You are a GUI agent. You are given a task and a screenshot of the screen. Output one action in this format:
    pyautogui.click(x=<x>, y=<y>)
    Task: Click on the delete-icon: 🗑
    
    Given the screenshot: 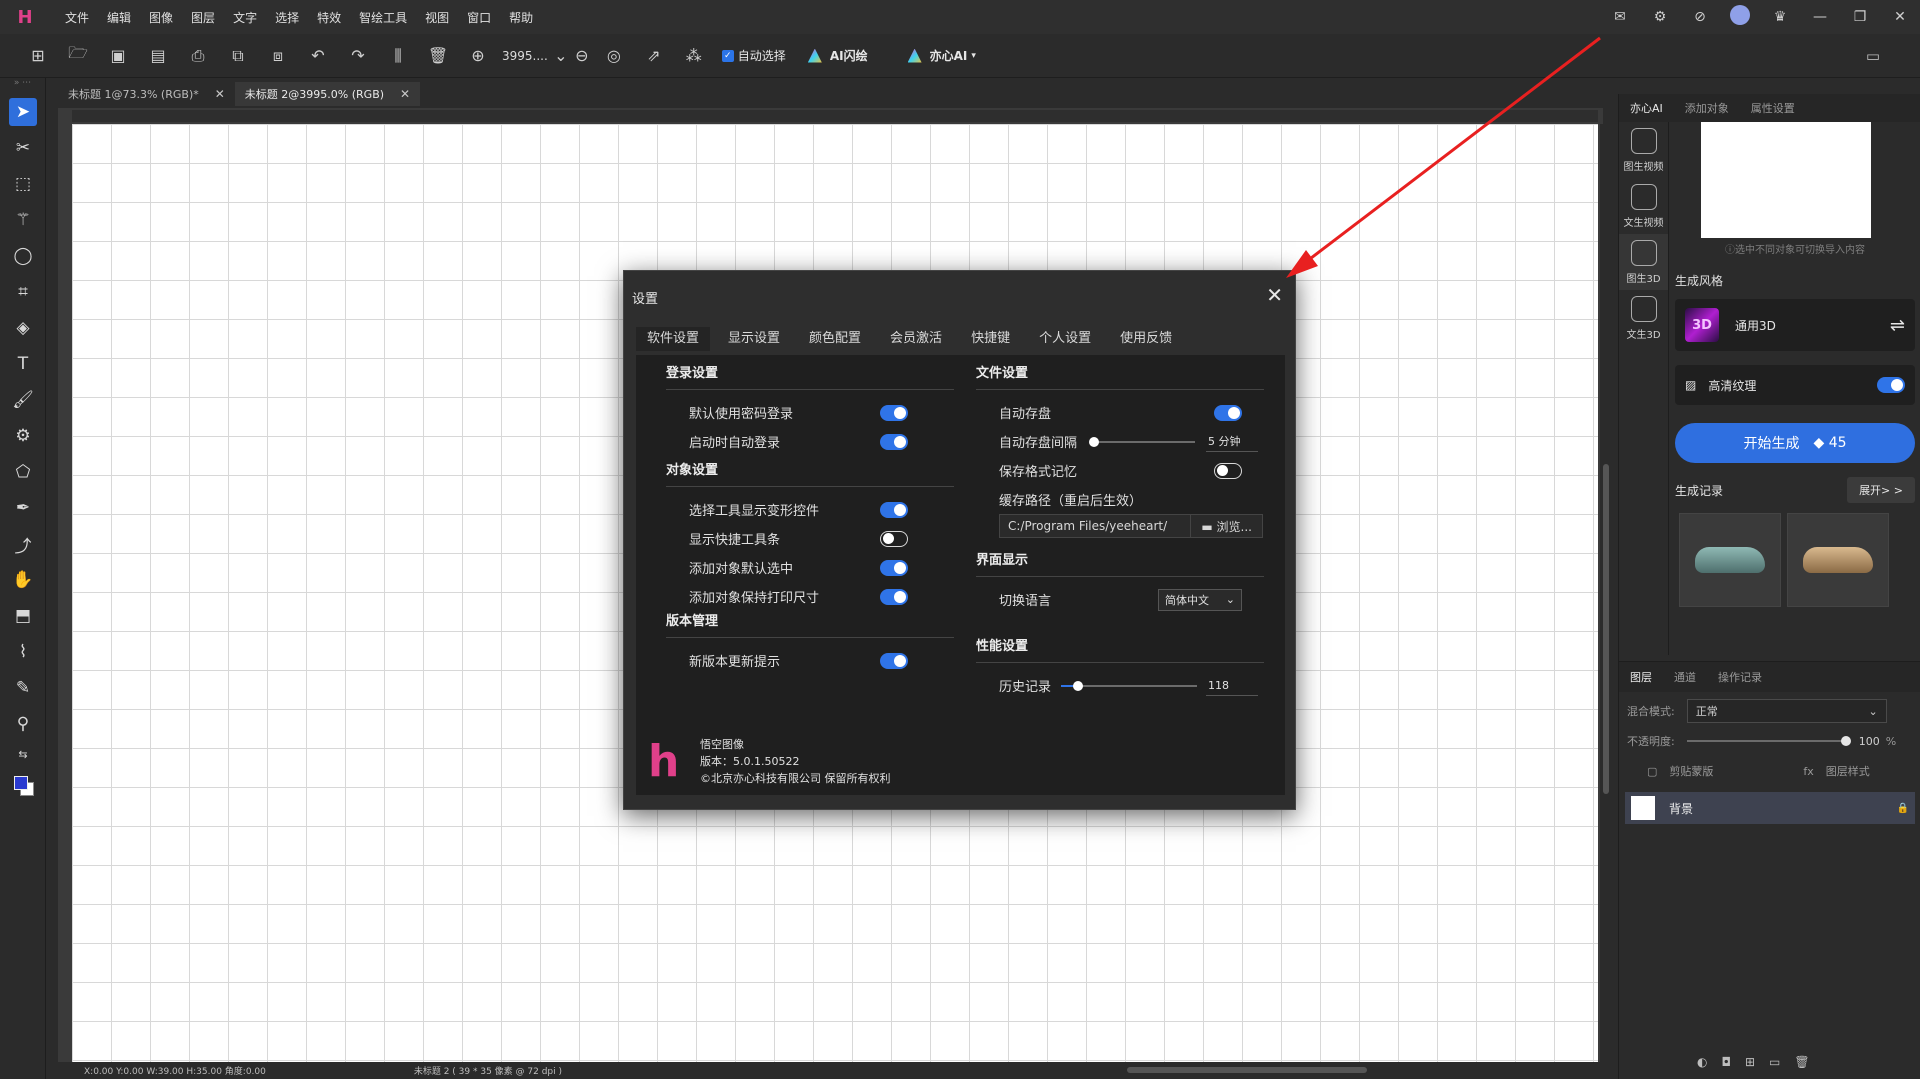 What is the action you would take?
    pyautogui.click(x=438, y=55)
    